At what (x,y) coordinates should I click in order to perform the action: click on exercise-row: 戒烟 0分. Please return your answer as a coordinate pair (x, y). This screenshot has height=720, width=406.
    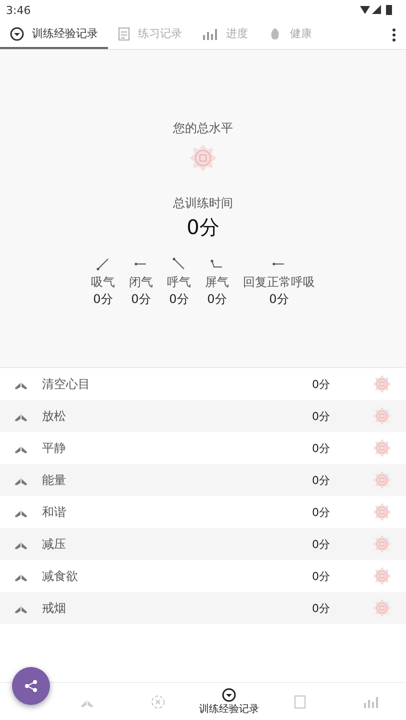
    Looking at the image, I should click on (203, 608).